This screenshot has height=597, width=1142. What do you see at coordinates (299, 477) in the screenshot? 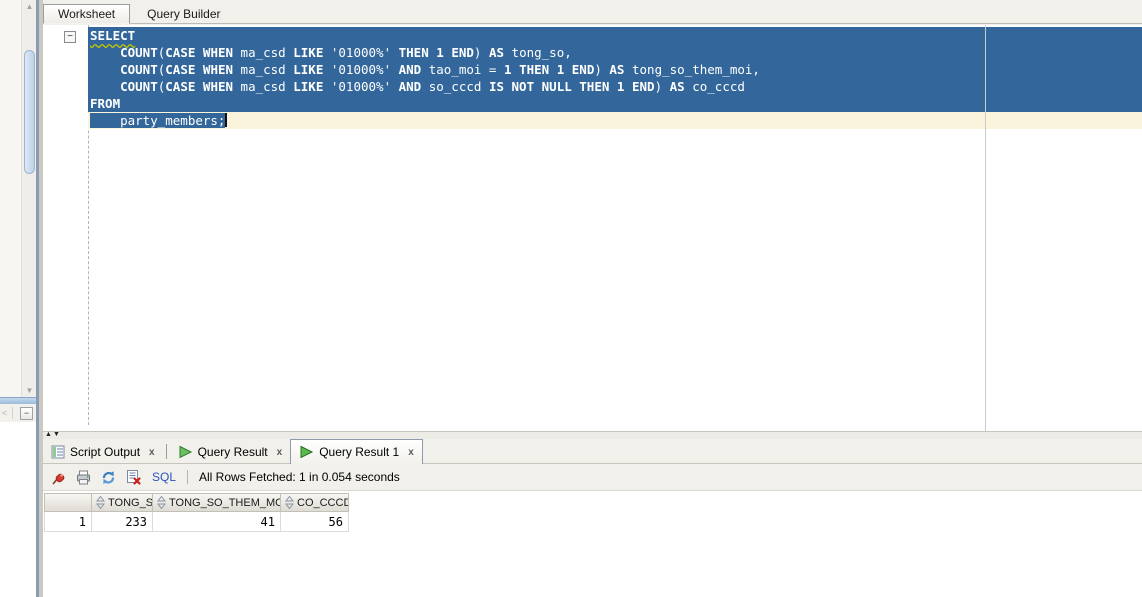
I see `rows-fetched-status: All Rows Fetched: 1 in 0.054 seconds` at bounding box center [299, 477].